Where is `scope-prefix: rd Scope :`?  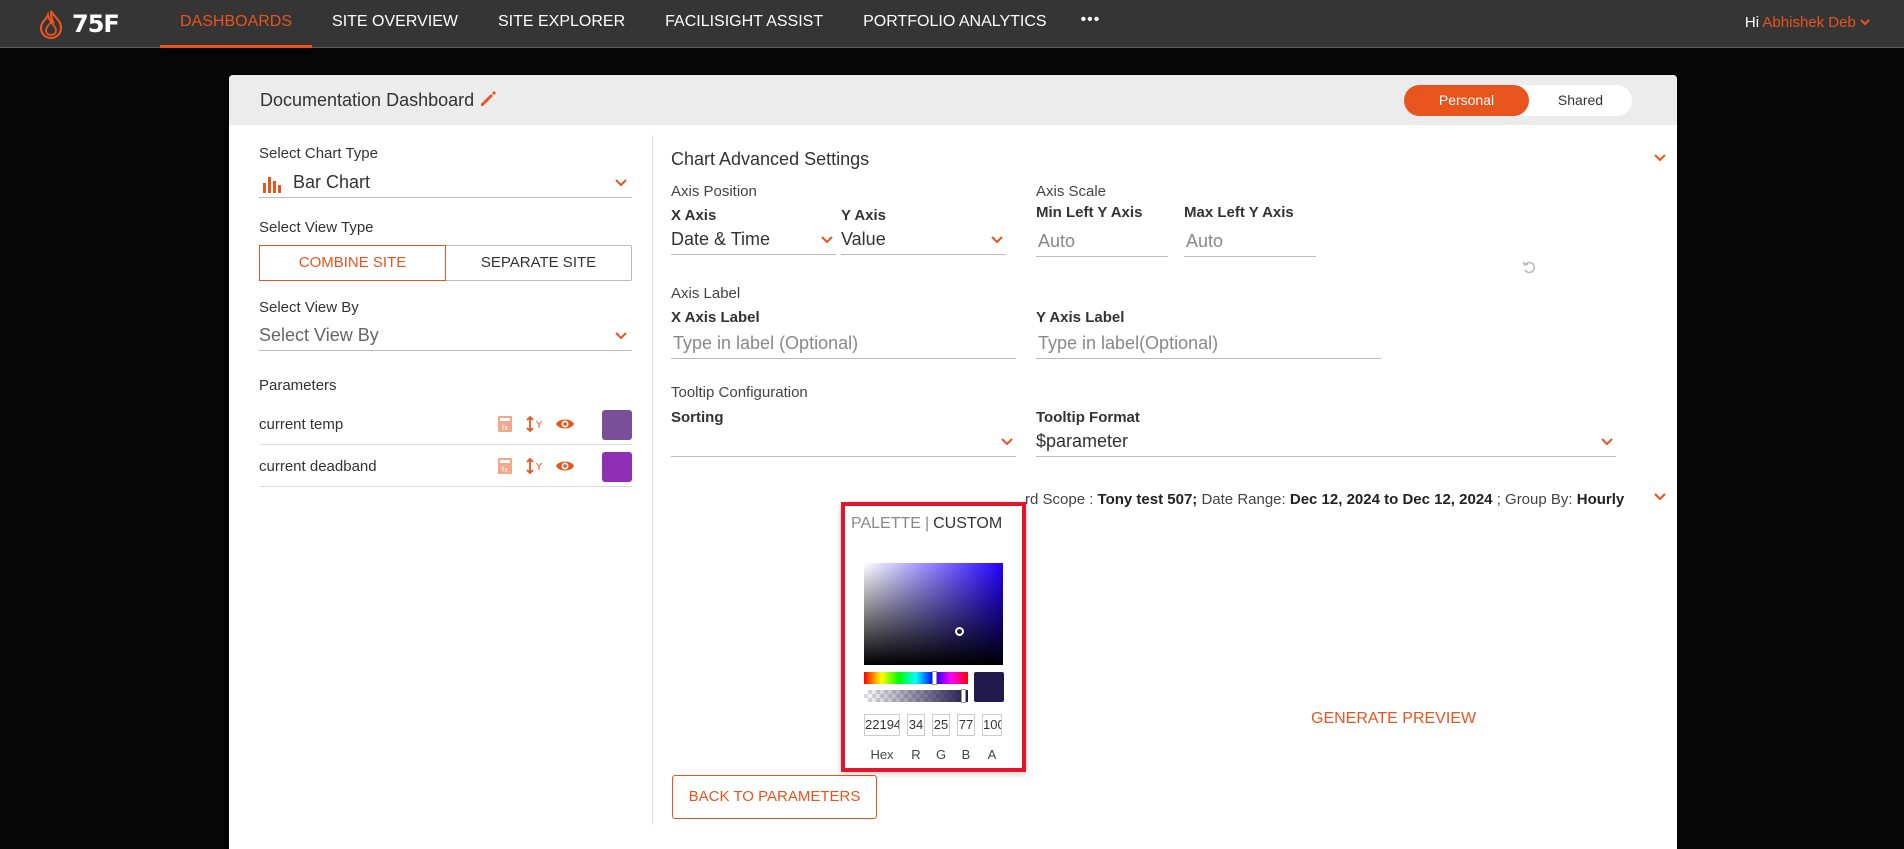 scope-prefix: rd Scope : is located at coordinates (1059, 499).